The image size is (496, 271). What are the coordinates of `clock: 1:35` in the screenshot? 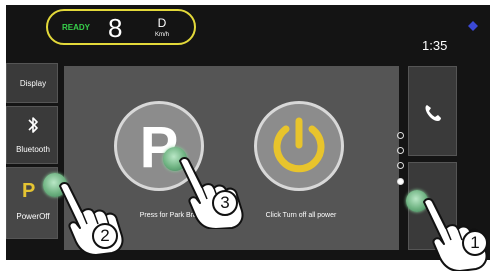 It's located at (435, 45).